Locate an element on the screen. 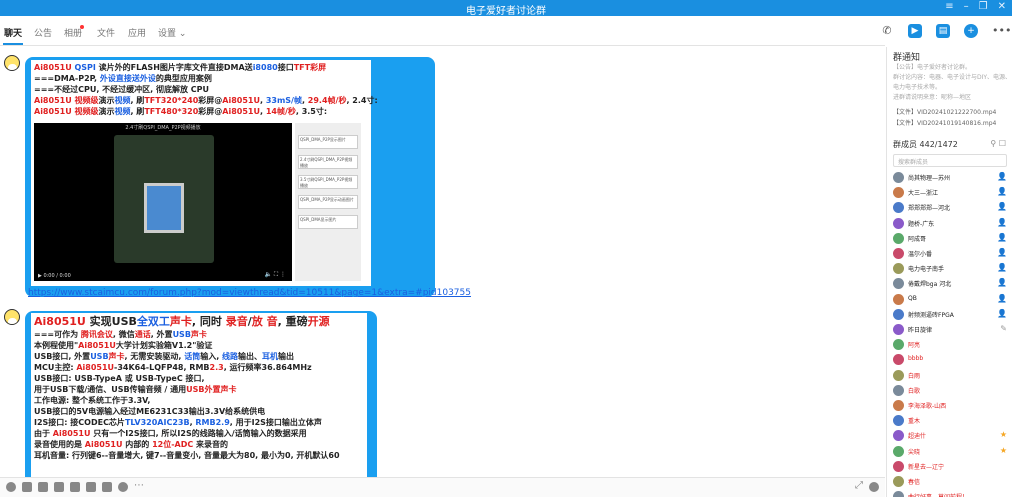 The height and width of the screenshot is (497, 1012). message-line: Ai8051U 实现USB全双工声卡, 同时 录音/放 音, 重磅开源 is located at coordinates (199, 322).